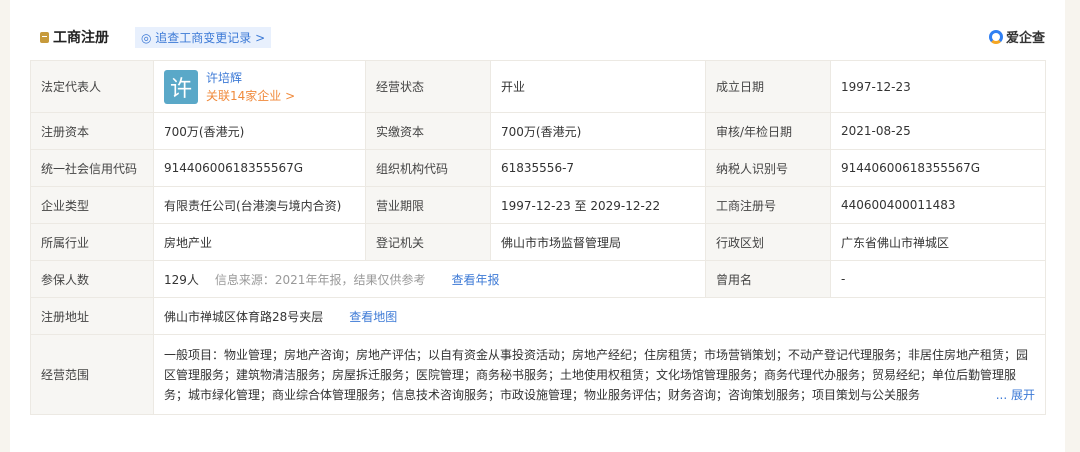 The height and width of the screenshot is (452, 1080). What do you see at coordinates (428, 131) in the screenshot?
I see `label: 实缴资本` at bounding box center [428, 131].